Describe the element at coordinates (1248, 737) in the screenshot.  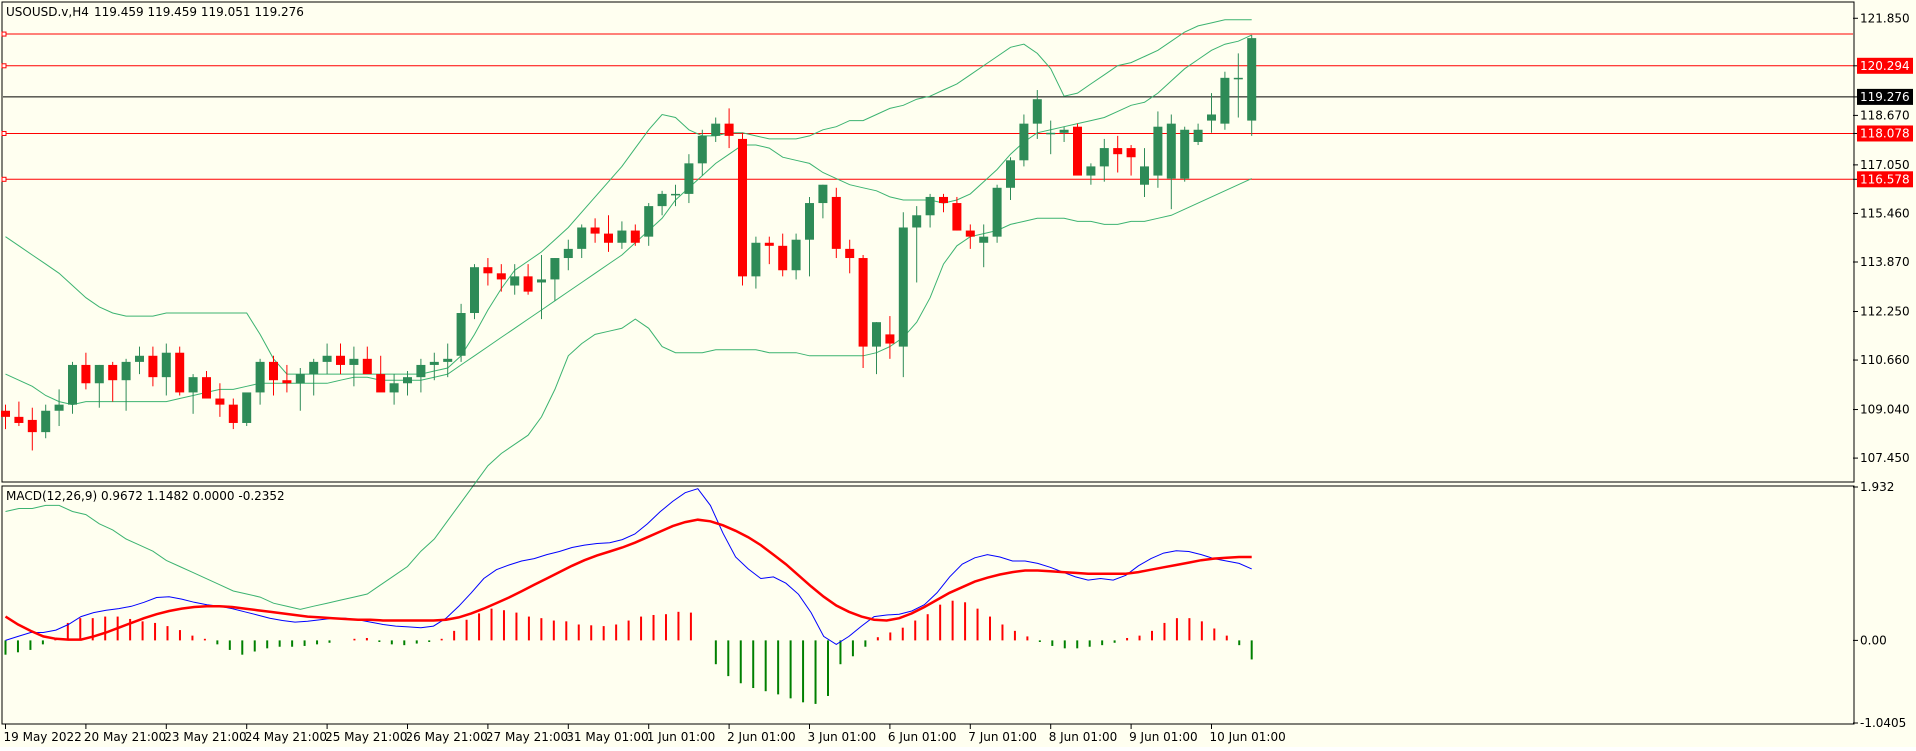
I see `time-tick-label: 10 Jun 01:00` at that location.